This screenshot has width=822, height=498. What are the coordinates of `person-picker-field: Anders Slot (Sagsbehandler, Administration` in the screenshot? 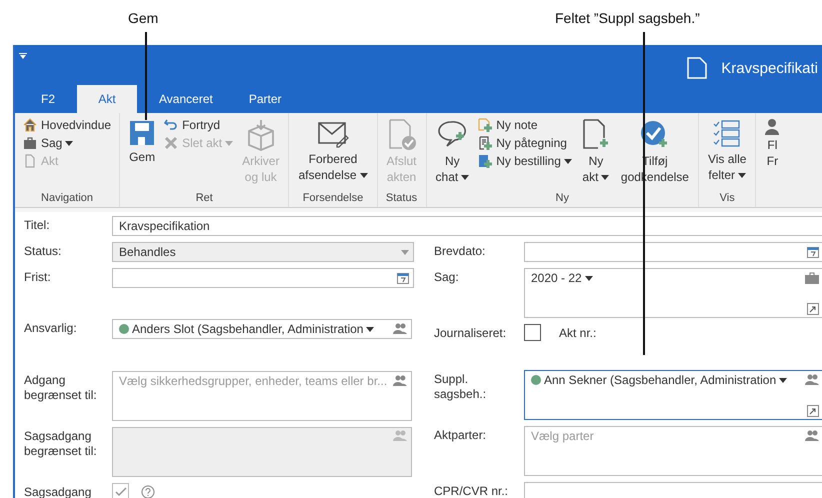 It's located at (262, 329).